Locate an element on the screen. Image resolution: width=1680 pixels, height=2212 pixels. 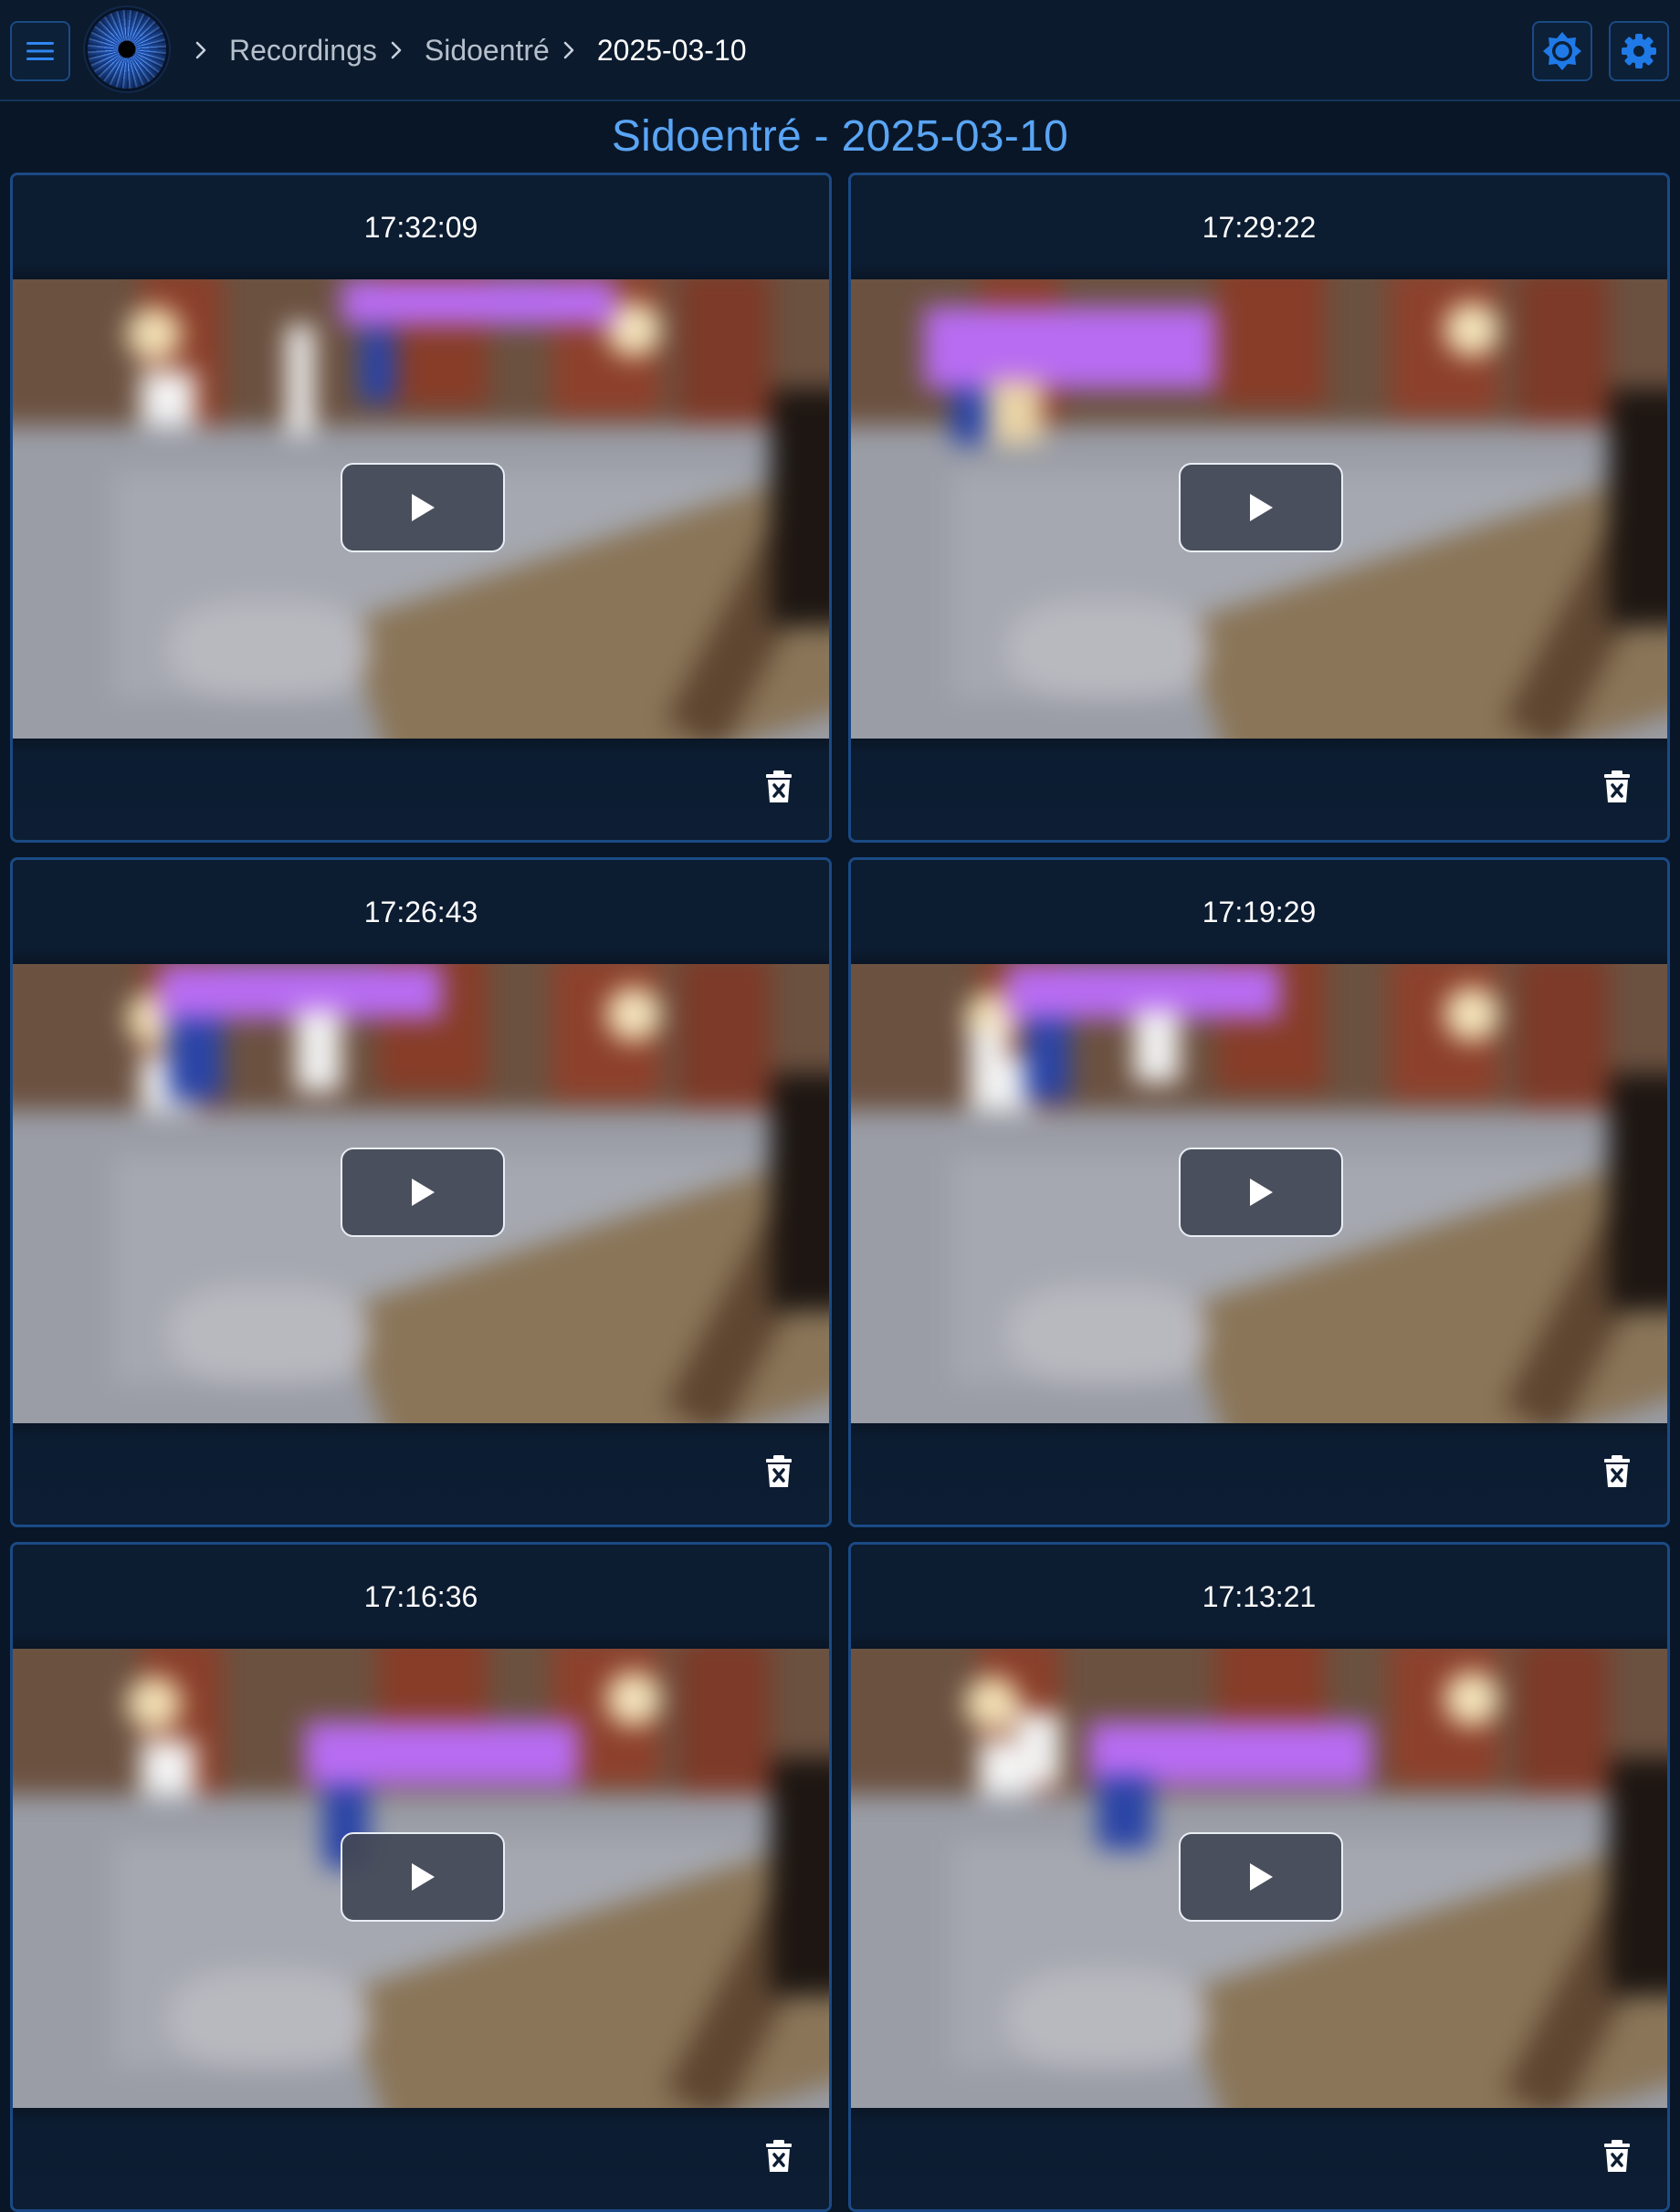
menu-button is located at coordinates (40, 51).